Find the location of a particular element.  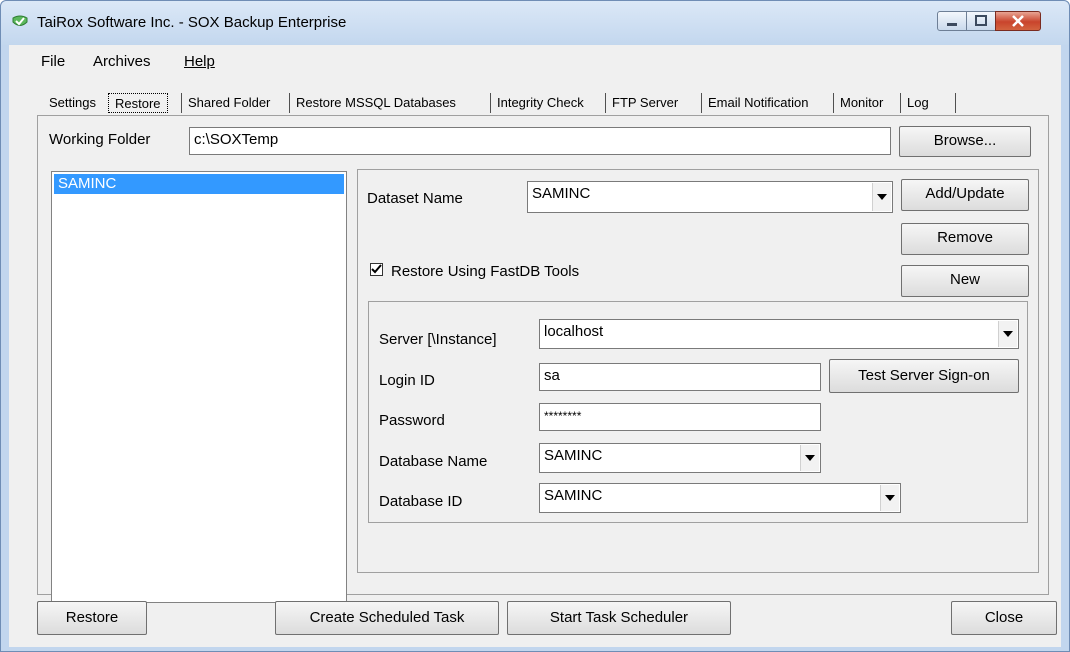

close-window-button is located at coordinates (1018, 21).